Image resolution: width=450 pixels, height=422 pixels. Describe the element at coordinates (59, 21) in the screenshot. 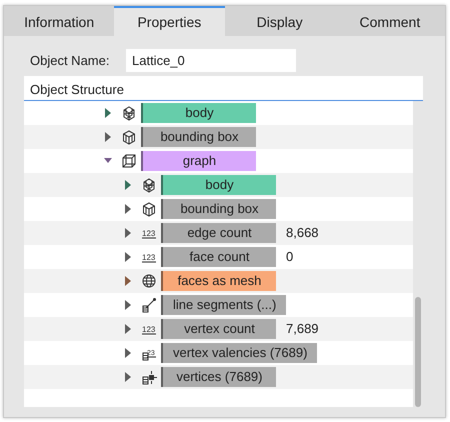

I see `tab: Information` at that location.